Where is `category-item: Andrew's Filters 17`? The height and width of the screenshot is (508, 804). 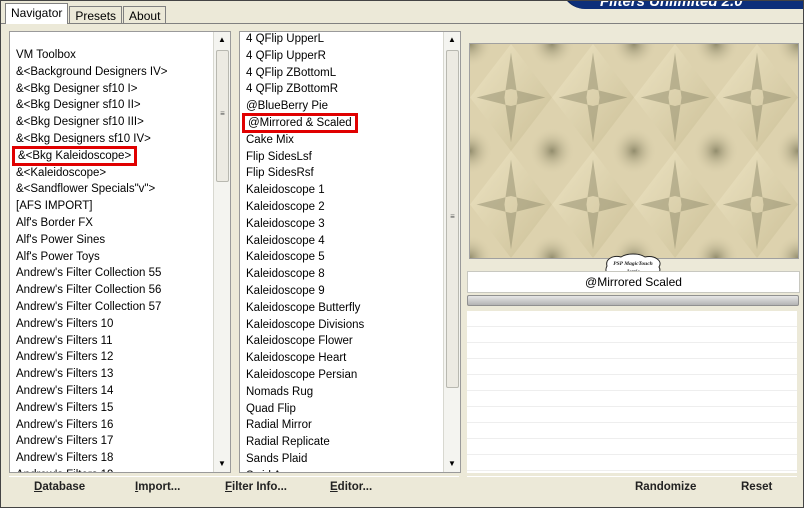 category-item: Andrew's Filters 17 is located at coordinates (111, 441).